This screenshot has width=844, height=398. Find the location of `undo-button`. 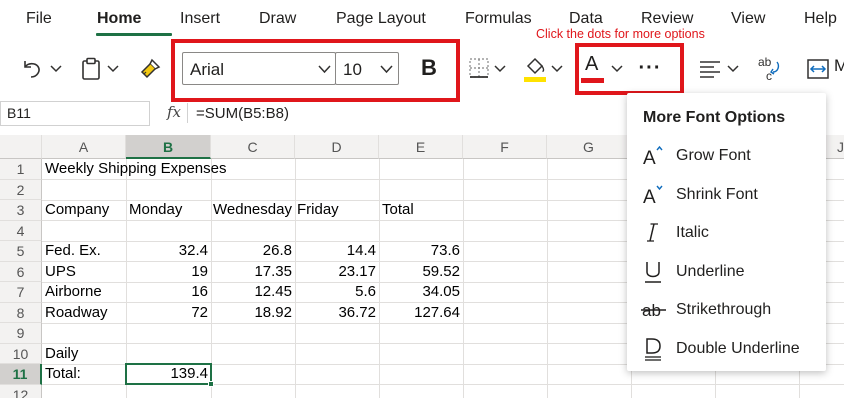

undo-button is located at coordinates (32, 69).